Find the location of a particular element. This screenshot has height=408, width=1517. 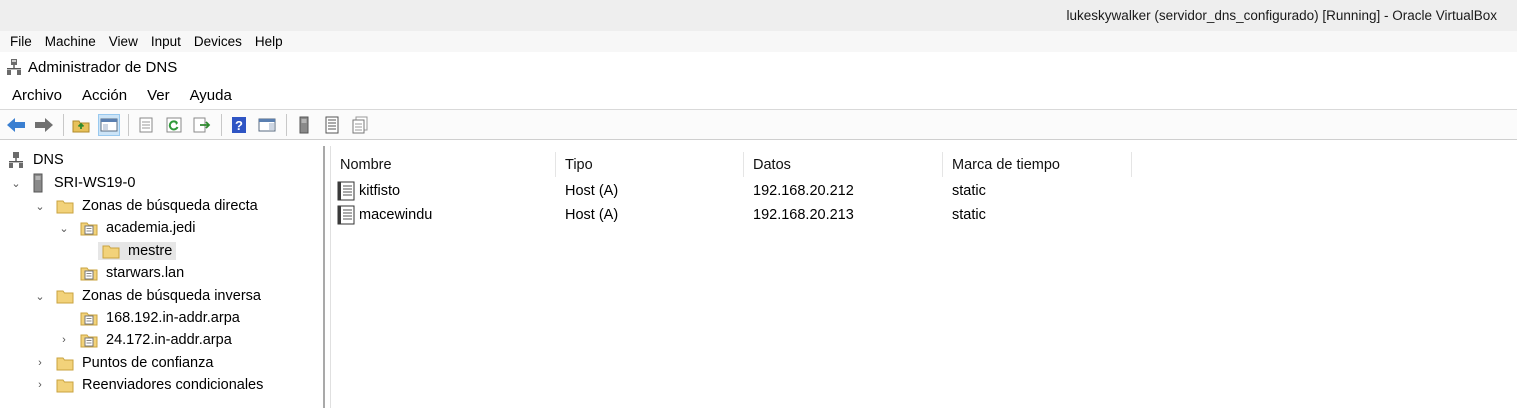

tree-item-forwarders: › Reenviadores condicionales is located at coordinates (148, 385).